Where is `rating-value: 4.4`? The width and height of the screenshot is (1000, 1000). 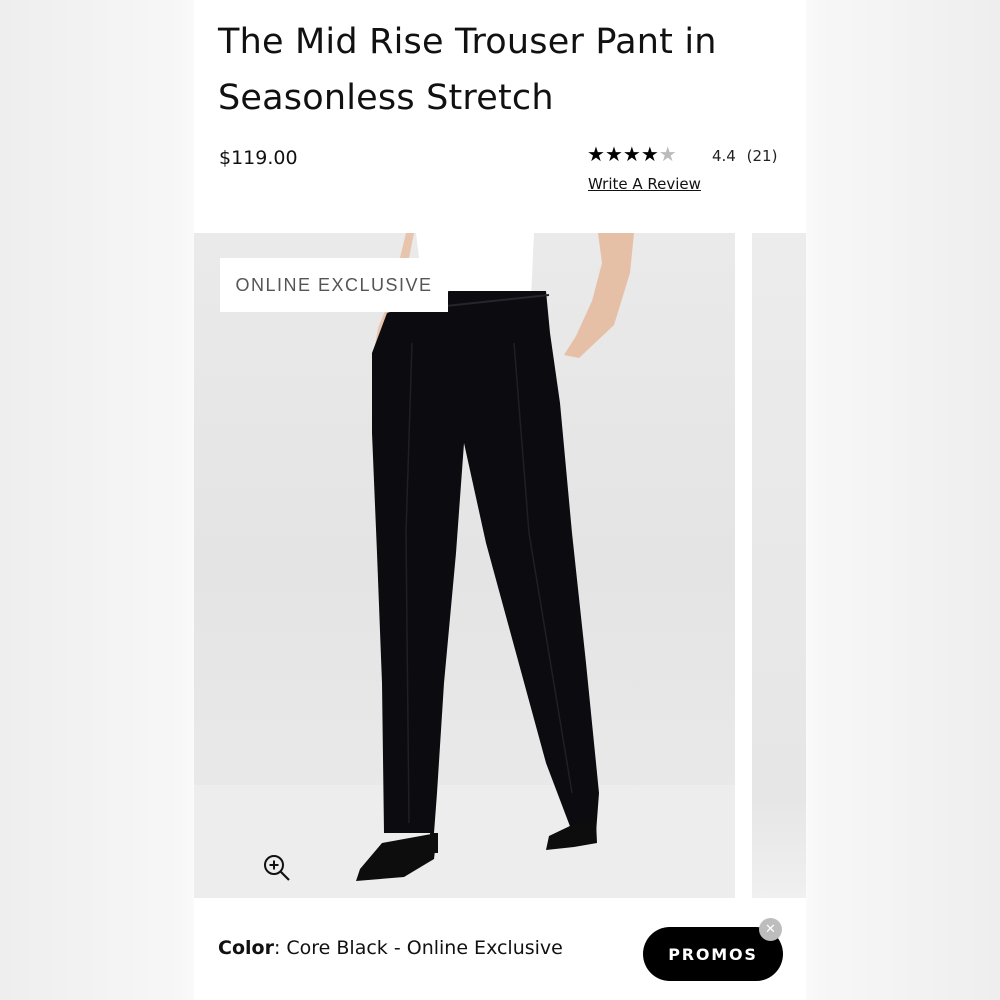
rating-value: 4.4 is located at coordinates (724, 156).